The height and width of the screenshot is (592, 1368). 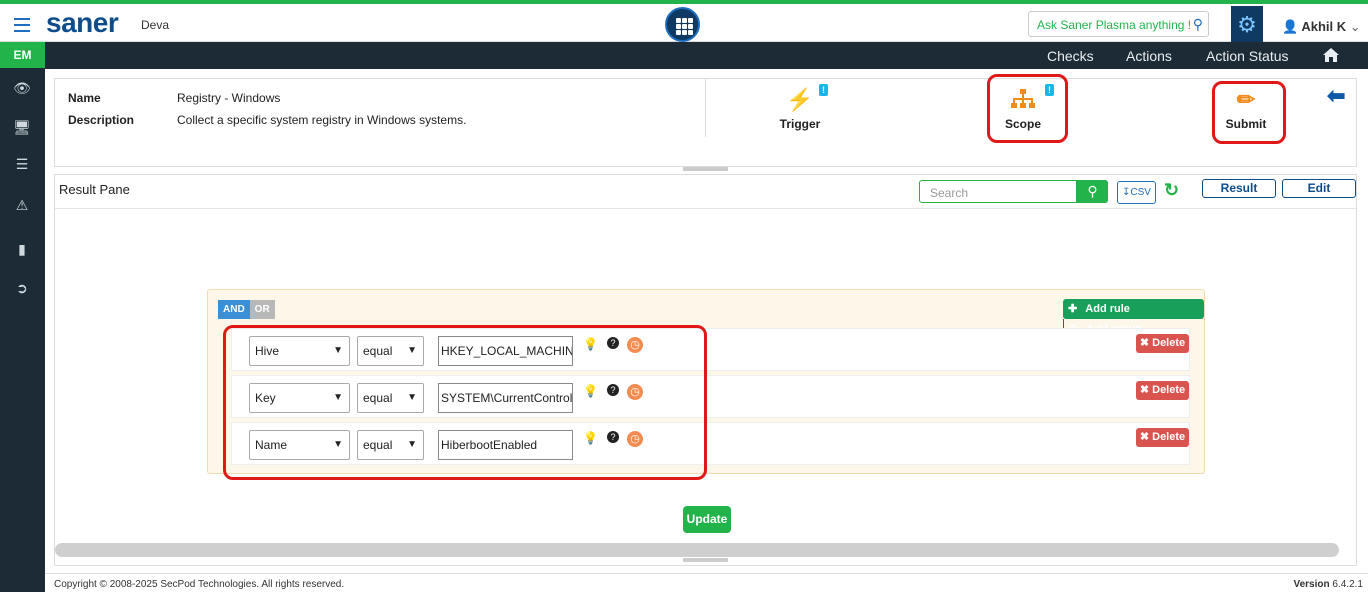 What do you see at coordinates (705, 169) in the screenshot?
I see `resize-handle` at bounding box center [705, 169].